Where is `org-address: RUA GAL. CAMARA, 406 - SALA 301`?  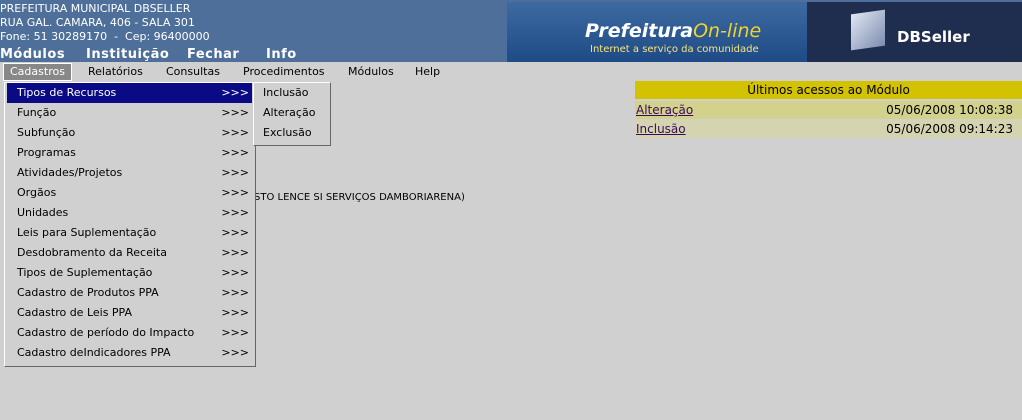
org-address: RUA GAL. CAMARA, 406 - SALA 301 is located at coordinates (97, 22).